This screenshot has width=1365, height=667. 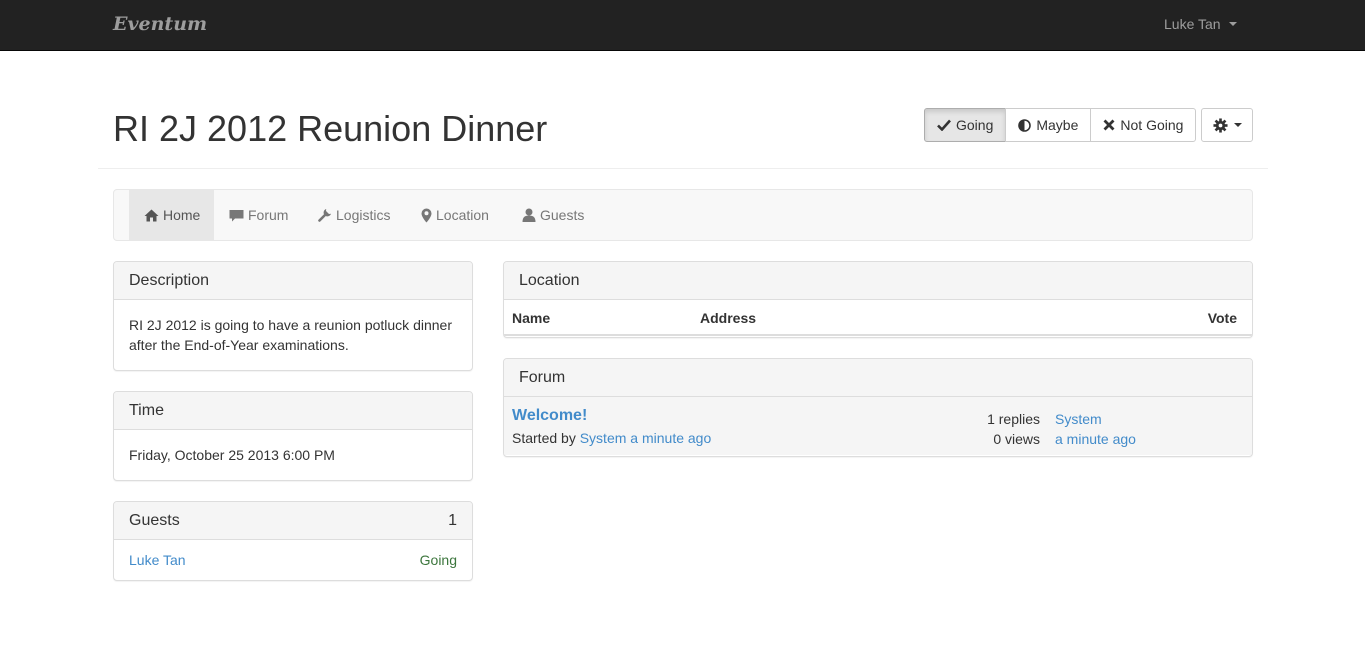 I want to click on location-panel: Location Name Address Vote, so click(x=878, y=299).